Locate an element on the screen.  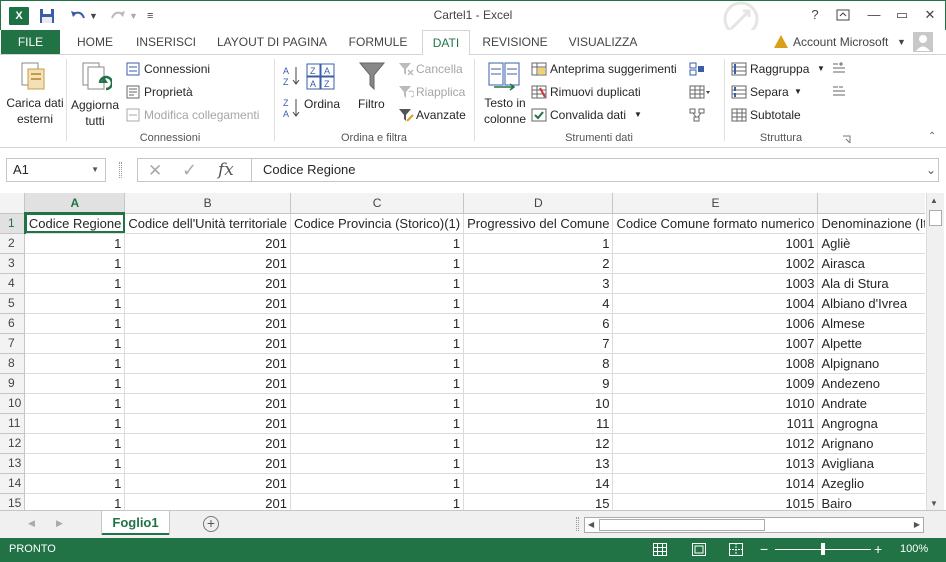
sort-icon: Z AA Z is located at coordinates (321, 77).